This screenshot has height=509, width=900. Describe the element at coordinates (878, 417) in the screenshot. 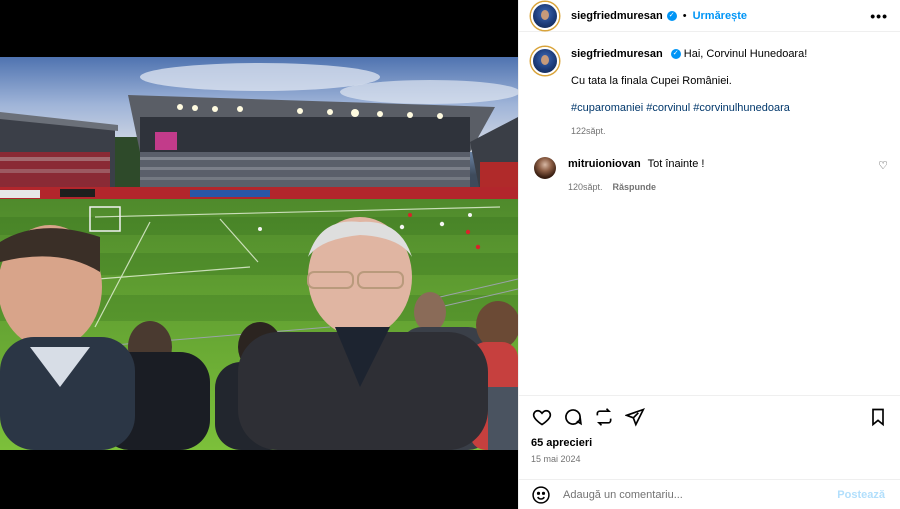

I see `bookmark-icon` at that location.